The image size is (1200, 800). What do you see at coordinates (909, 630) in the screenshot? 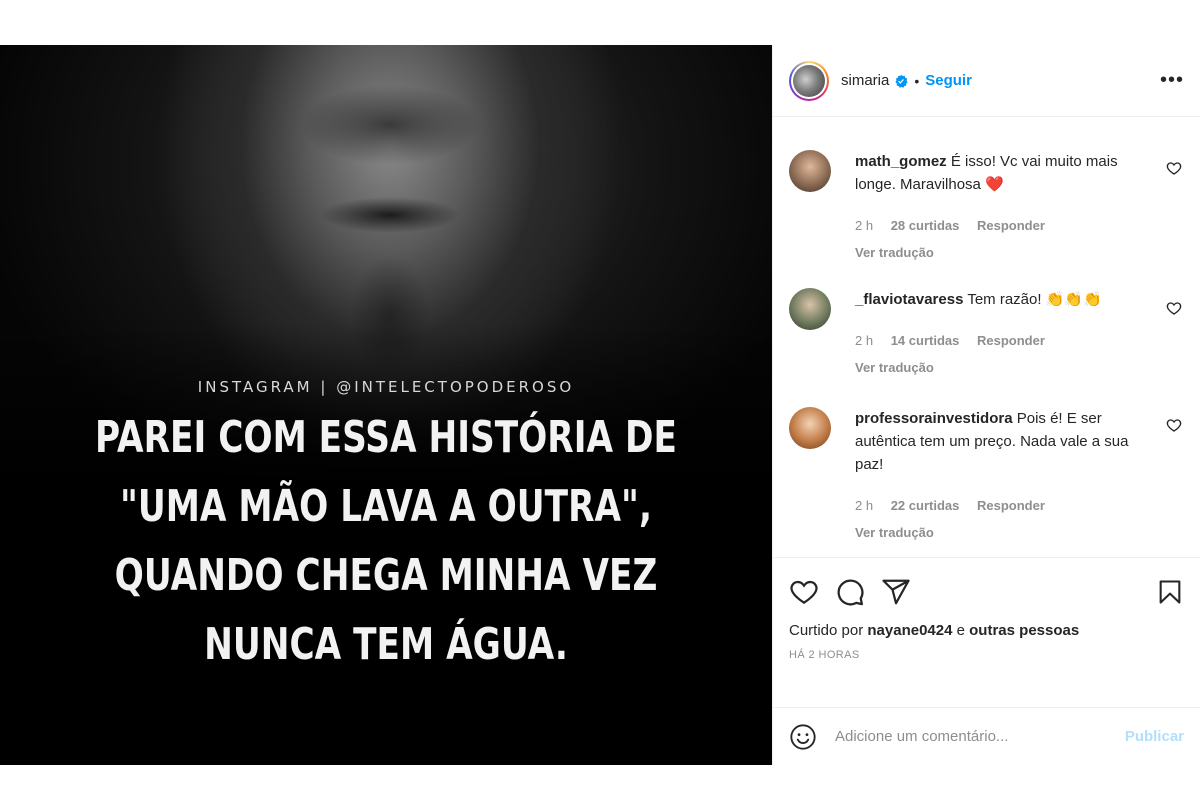
I see `liked-by-user: nayane0424` at bounding box center [909, 630].